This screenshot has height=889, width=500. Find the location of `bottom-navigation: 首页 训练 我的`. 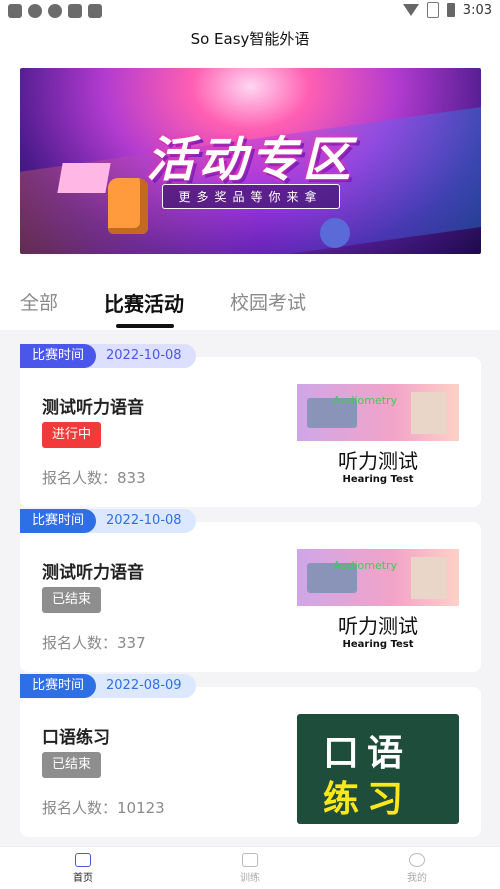

bottom-navigation: 首页 训练 我的 is located at coordinates (250, 867).